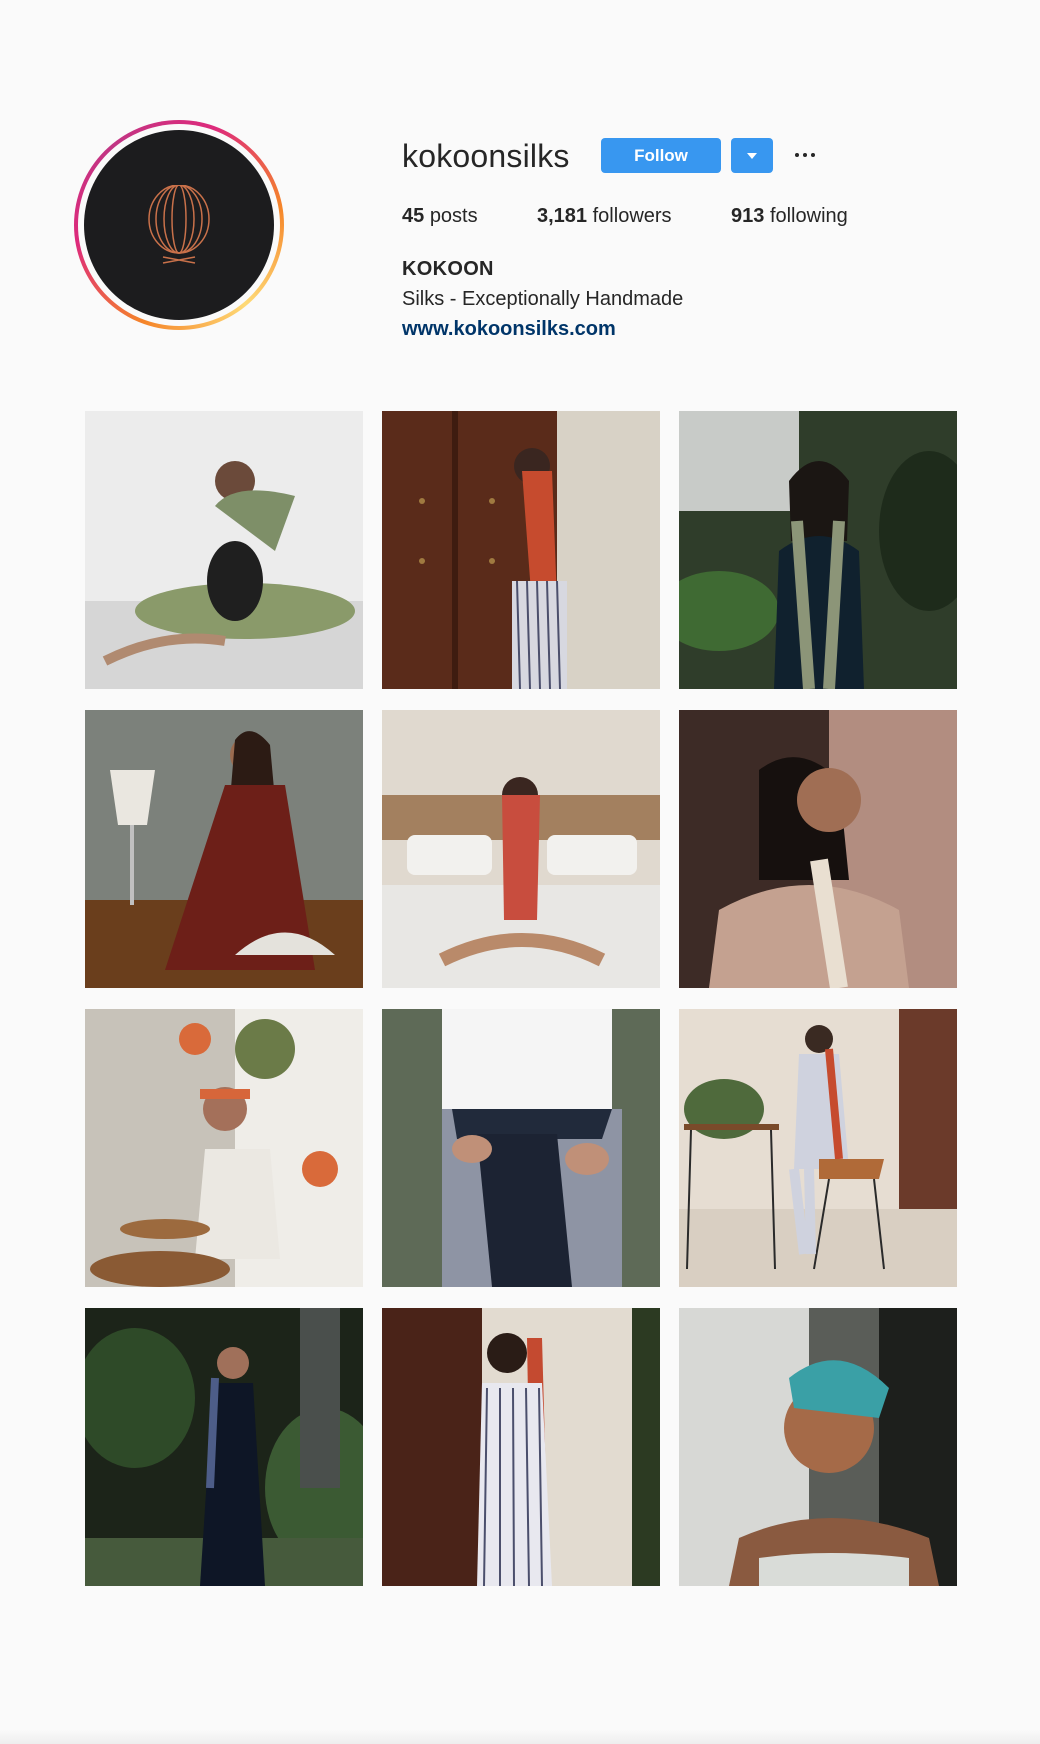  I want to click on post-photo-waist-tie, so click(521, 1148).